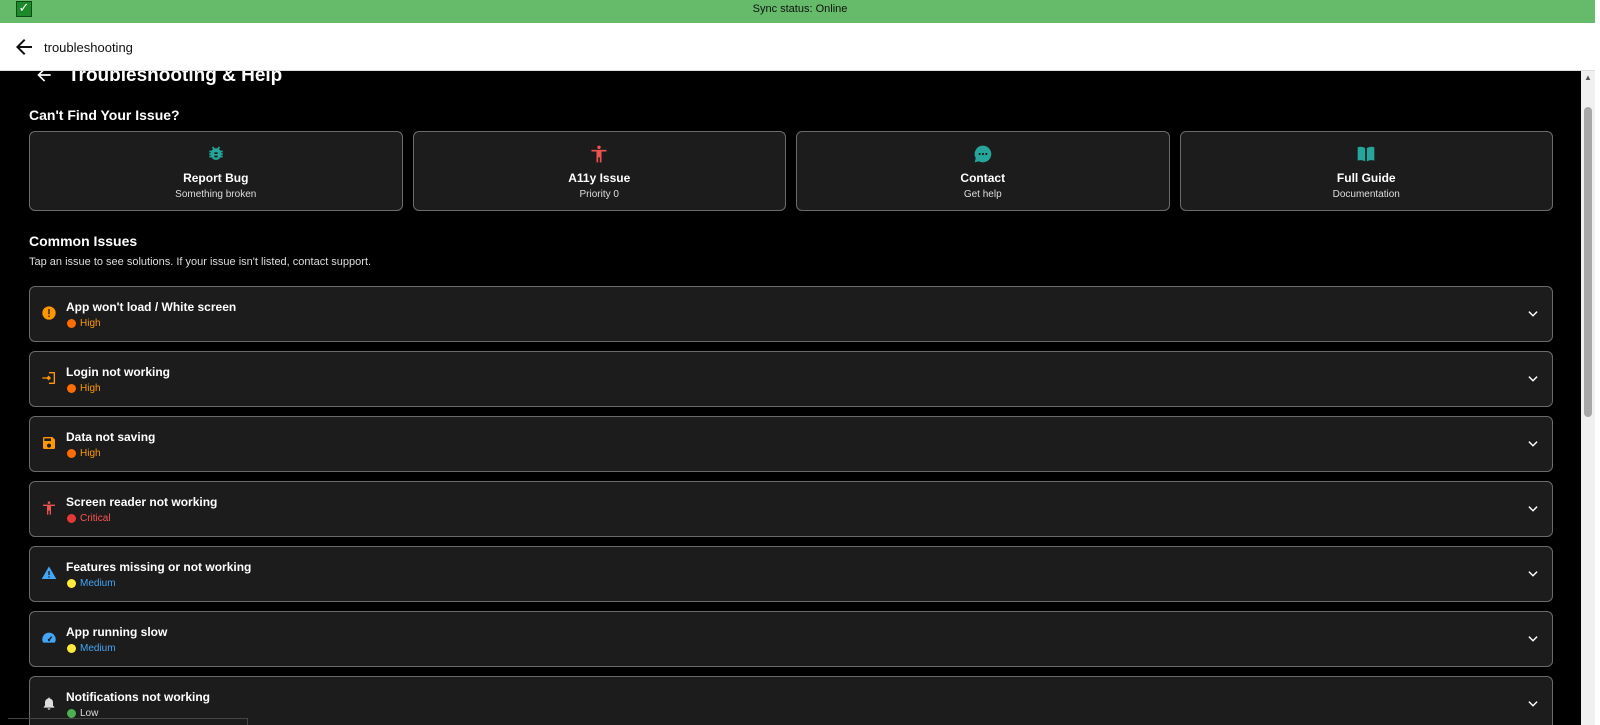 The height and width of the screenshot is (725, 1600). What do you see at coordinates (791, 509) in the screenshot?
I see `issue-item: Screen reader not working Critical` at bounding box center [791, 509].